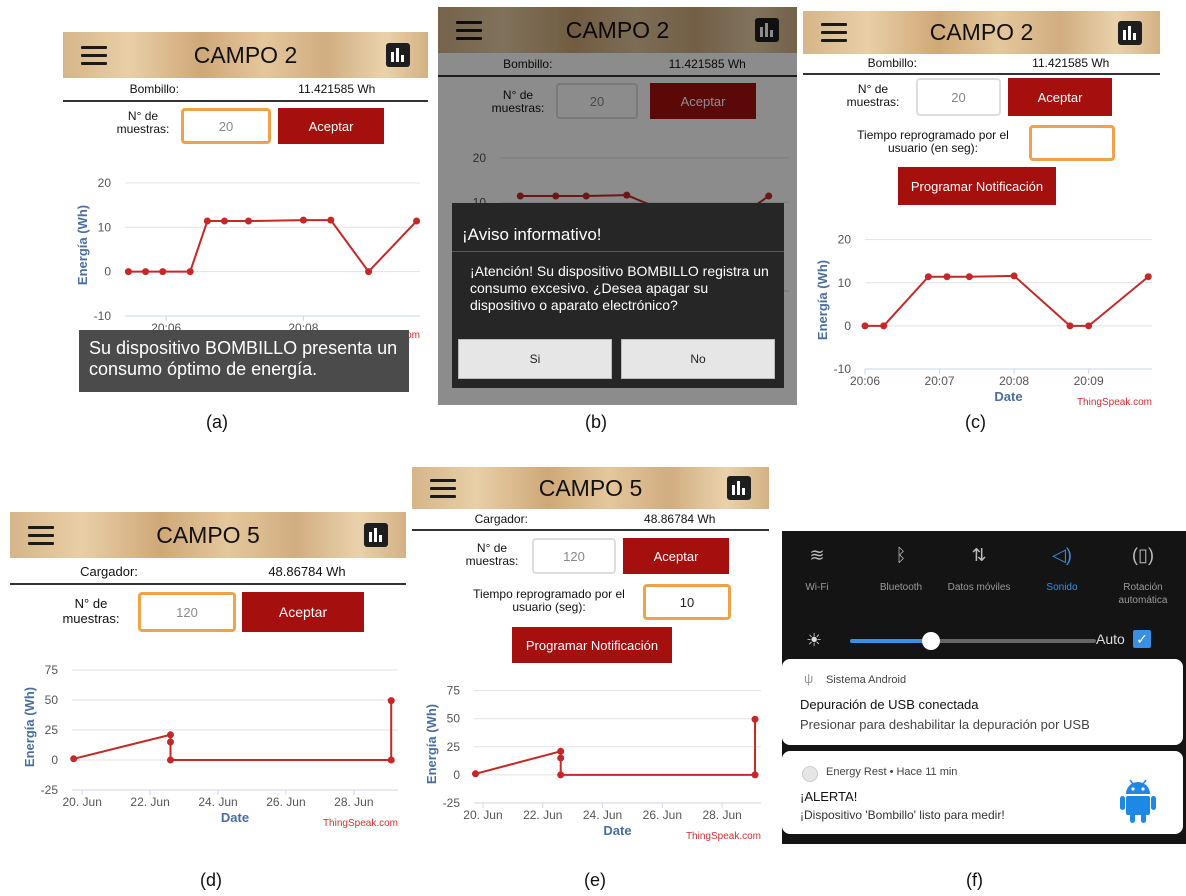 This screenshot has height=896, width=1186. I want to click on reprogram-input, so click(1072, 143).